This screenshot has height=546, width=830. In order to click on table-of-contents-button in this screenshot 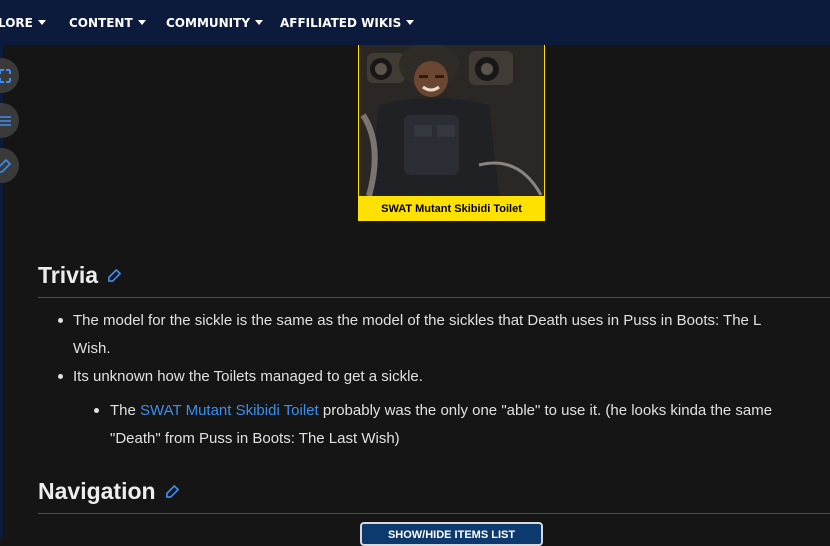, I will do `click(9, 120)`.